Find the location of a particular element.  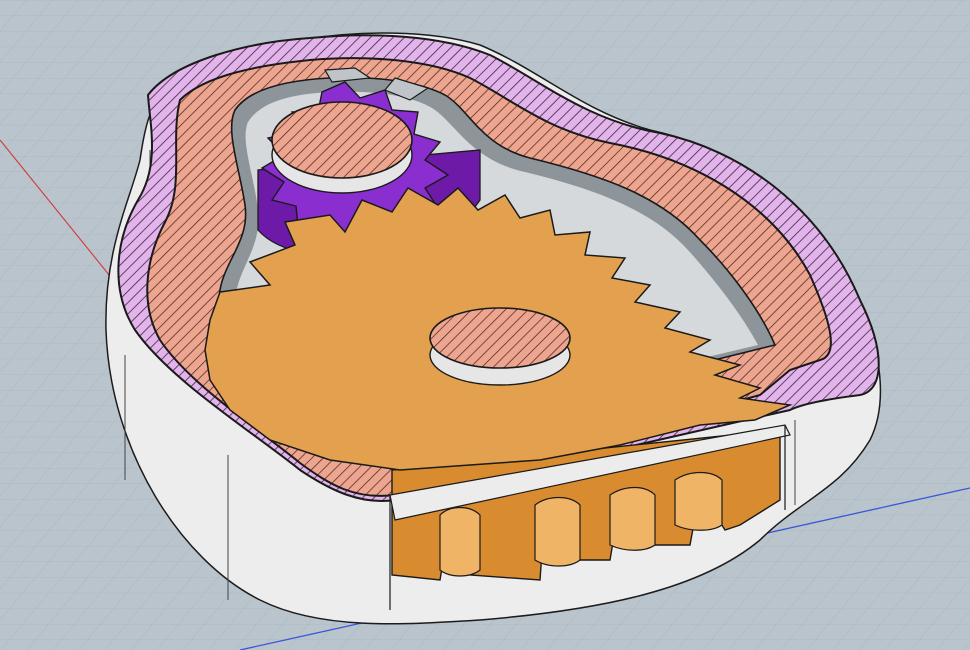

large-gear-shaft-cap is located at coordinates (500, 338).